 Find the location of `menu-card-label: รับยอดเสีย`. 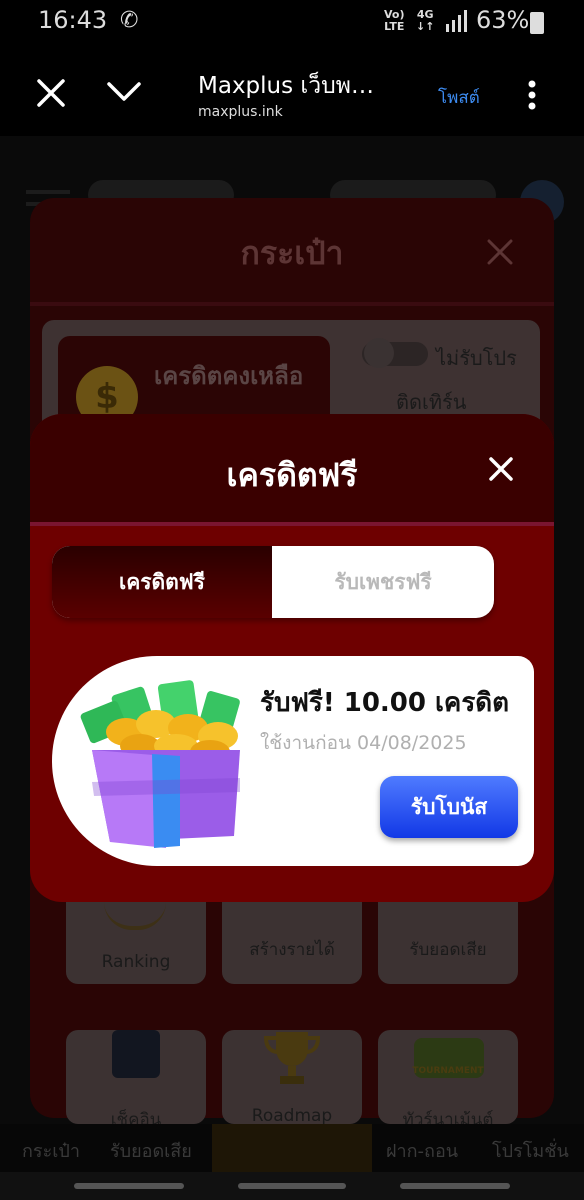

menu-card-label: รับยอดเสีย is located at coordinates (448, 950).